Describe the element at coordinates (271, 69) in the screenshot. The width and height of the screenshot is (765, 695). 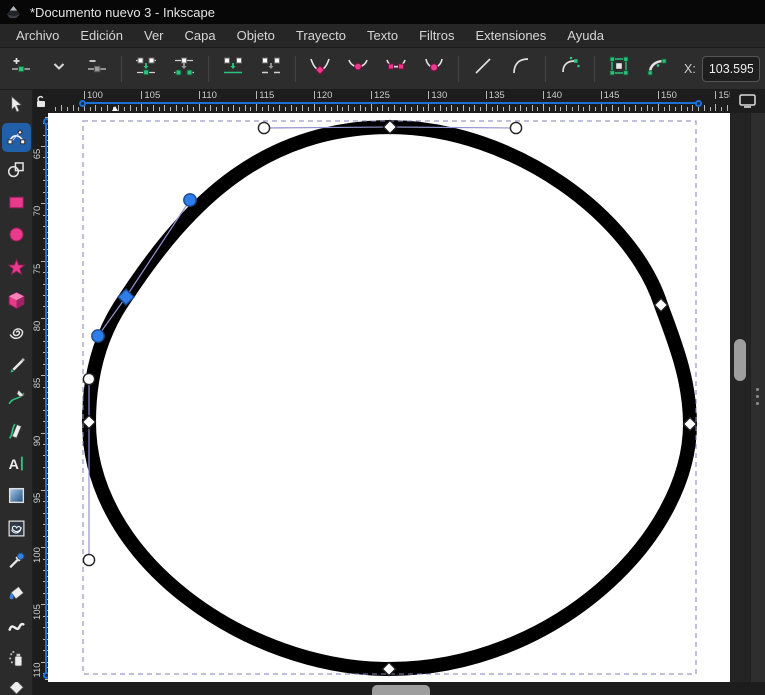
I see `delete-segment-button` at that location.